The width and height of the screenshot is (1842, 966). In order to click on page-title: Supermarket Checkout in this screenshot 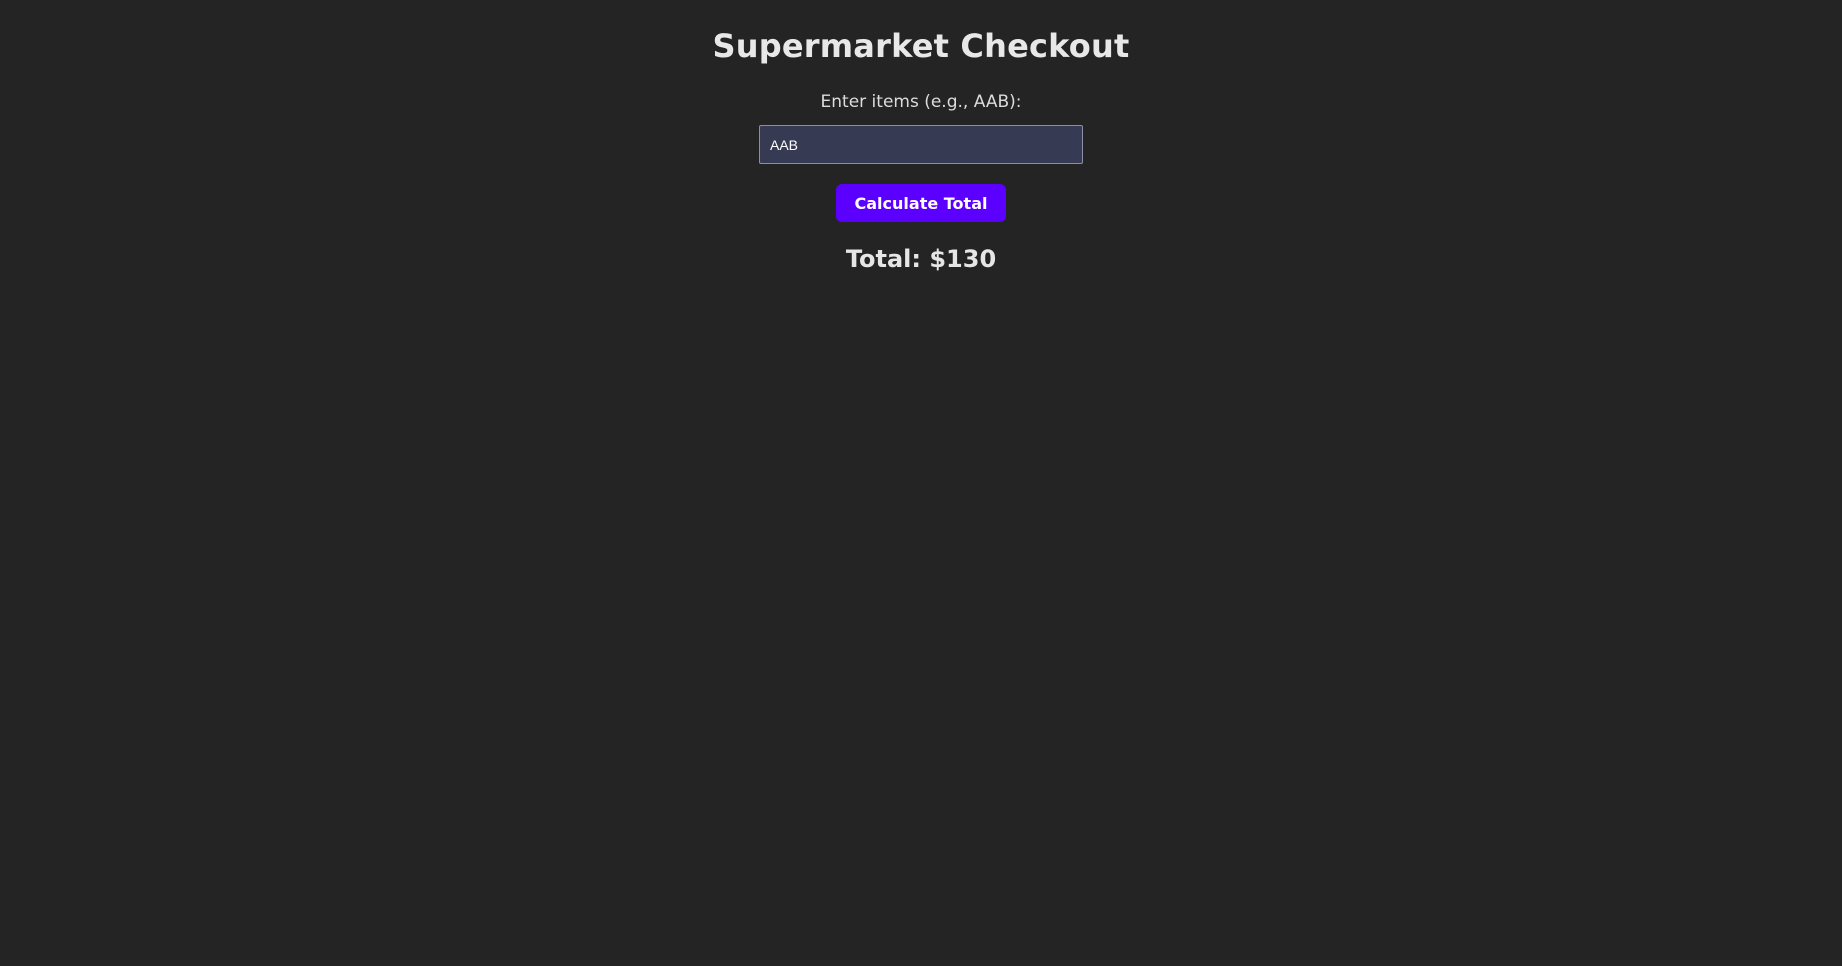, I will do `click(921, 46)`.